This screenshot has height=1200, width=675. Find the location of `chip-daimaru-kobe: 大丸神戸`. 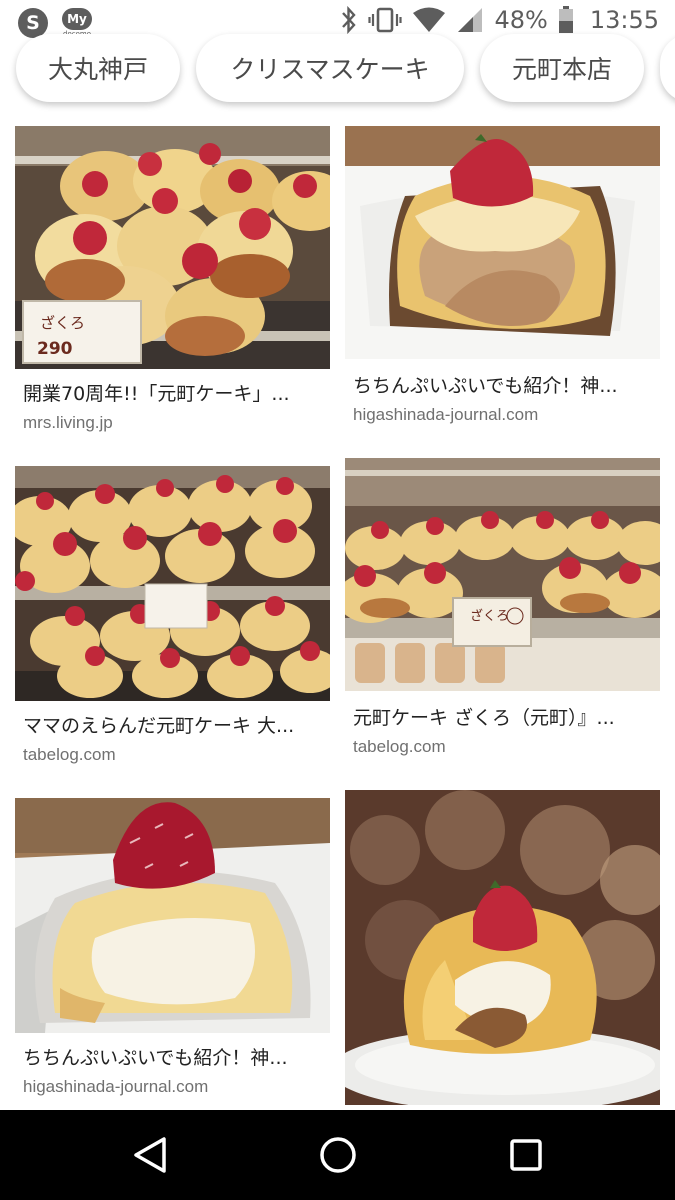

chip-daimaru-kobe: 大丸神戸 is located at coordinates (98, 68).